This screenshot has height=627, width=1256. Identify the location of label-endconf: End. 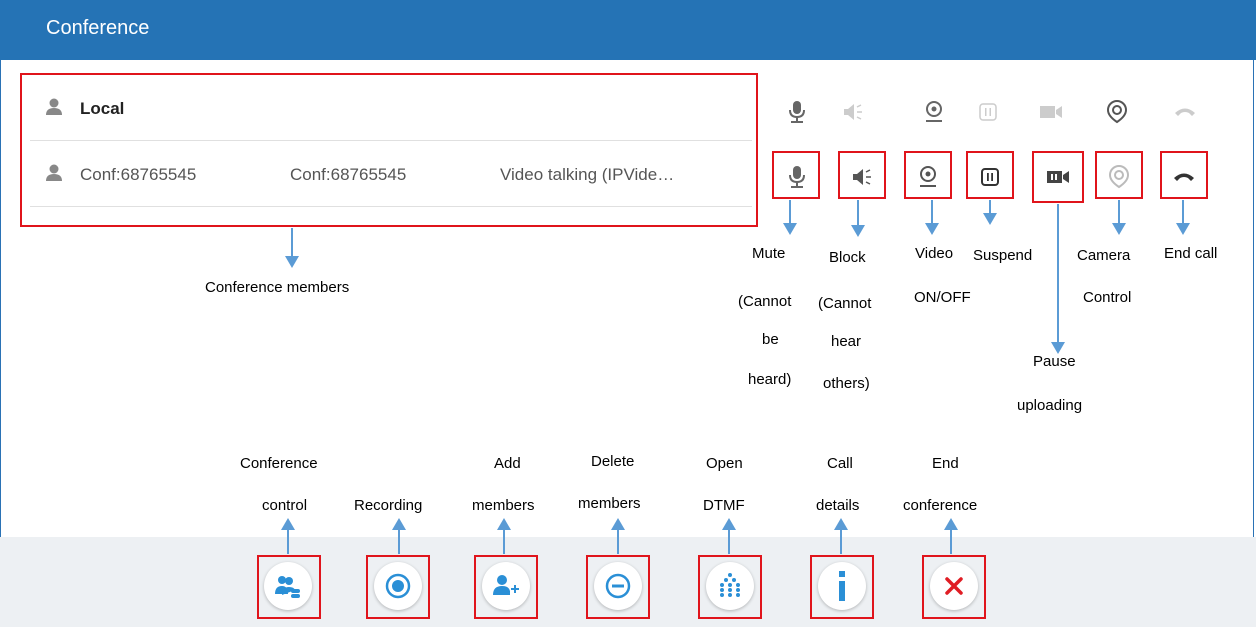
(945, 463).